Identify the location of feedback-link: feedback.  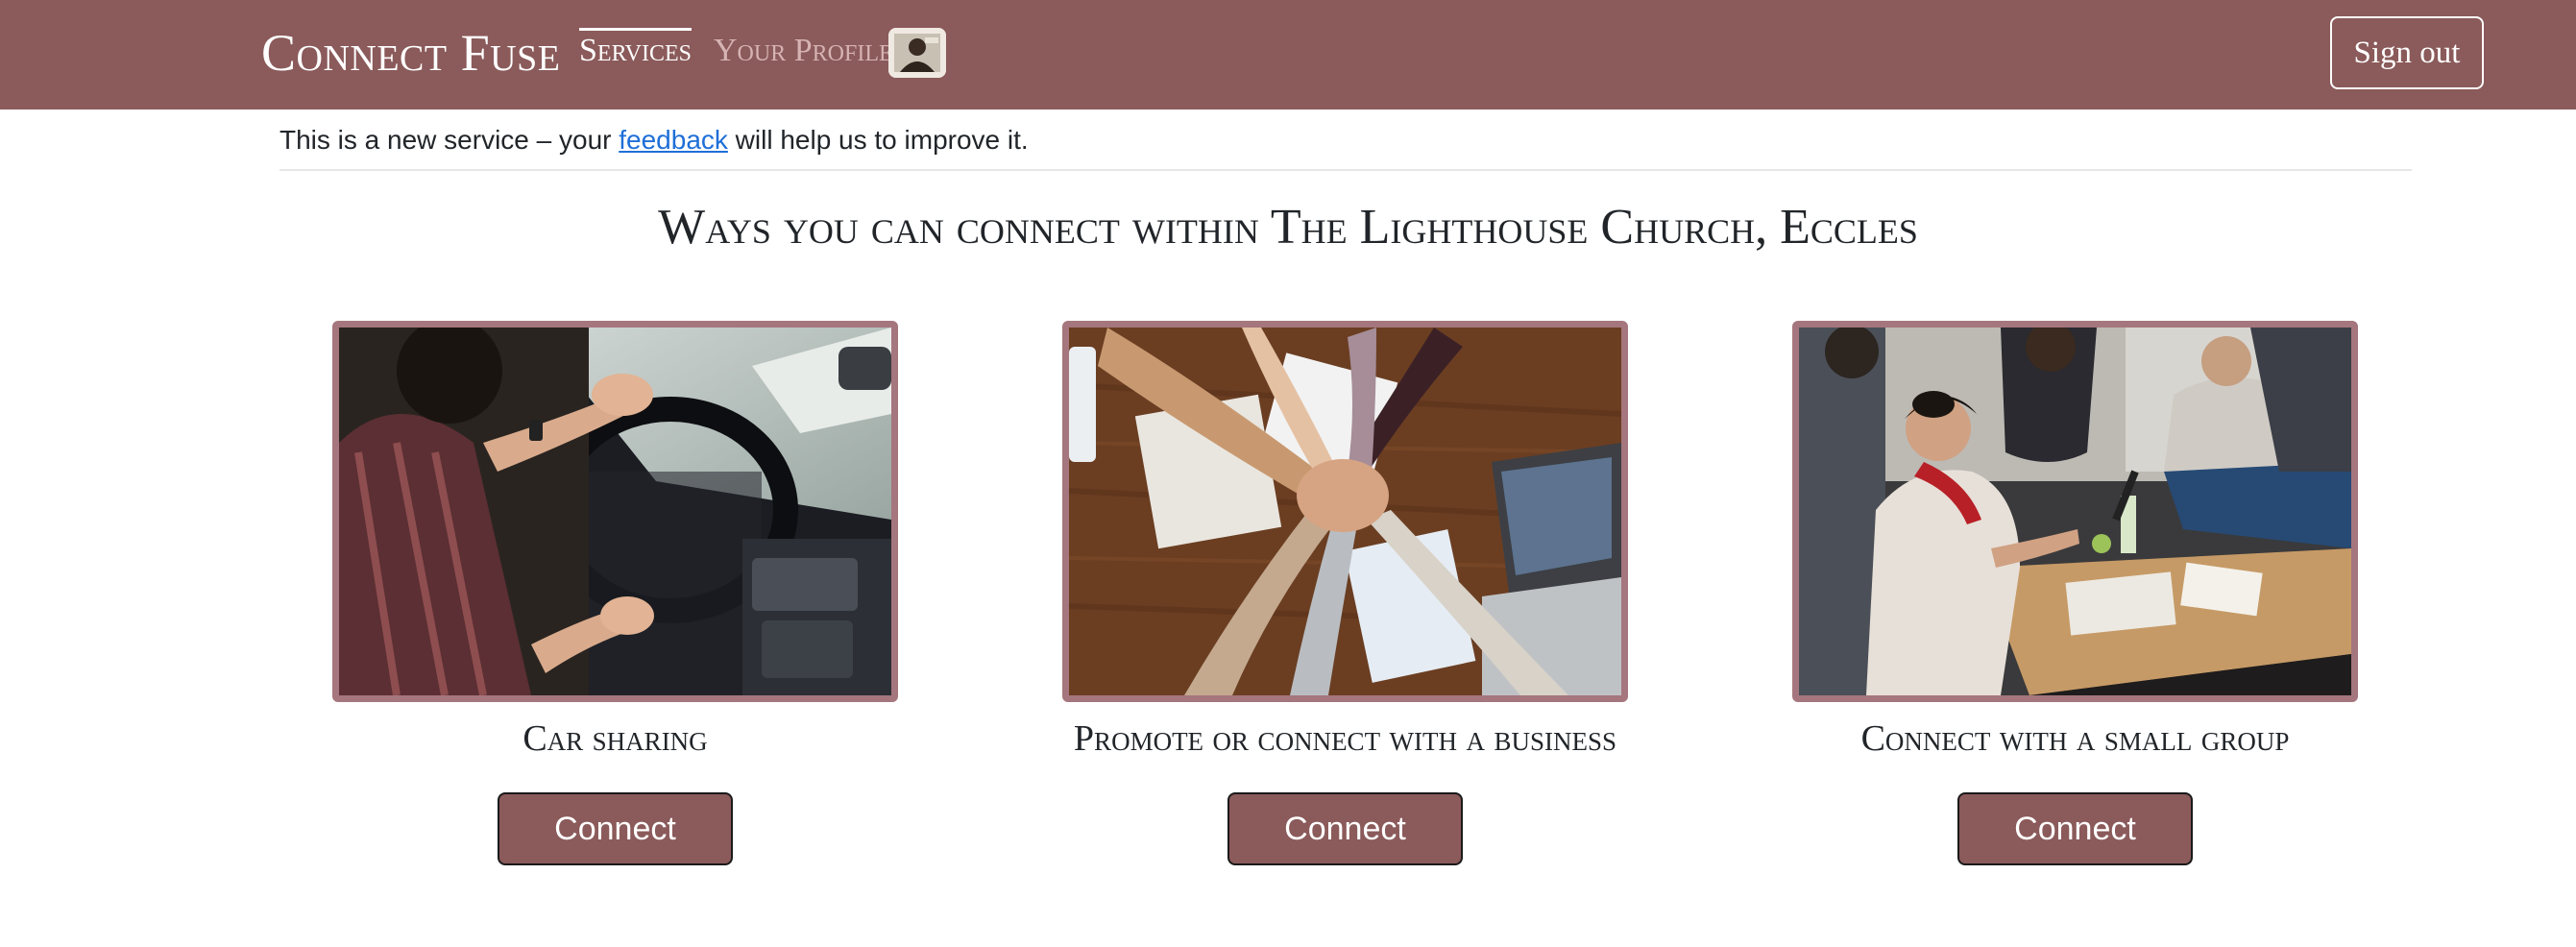
(673, 140).